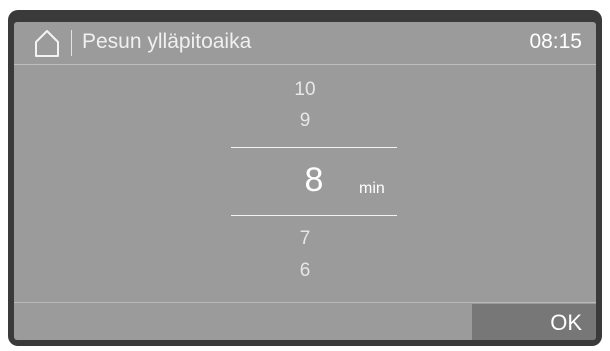  I want to click on picker-unit: min, so click(372, 188).